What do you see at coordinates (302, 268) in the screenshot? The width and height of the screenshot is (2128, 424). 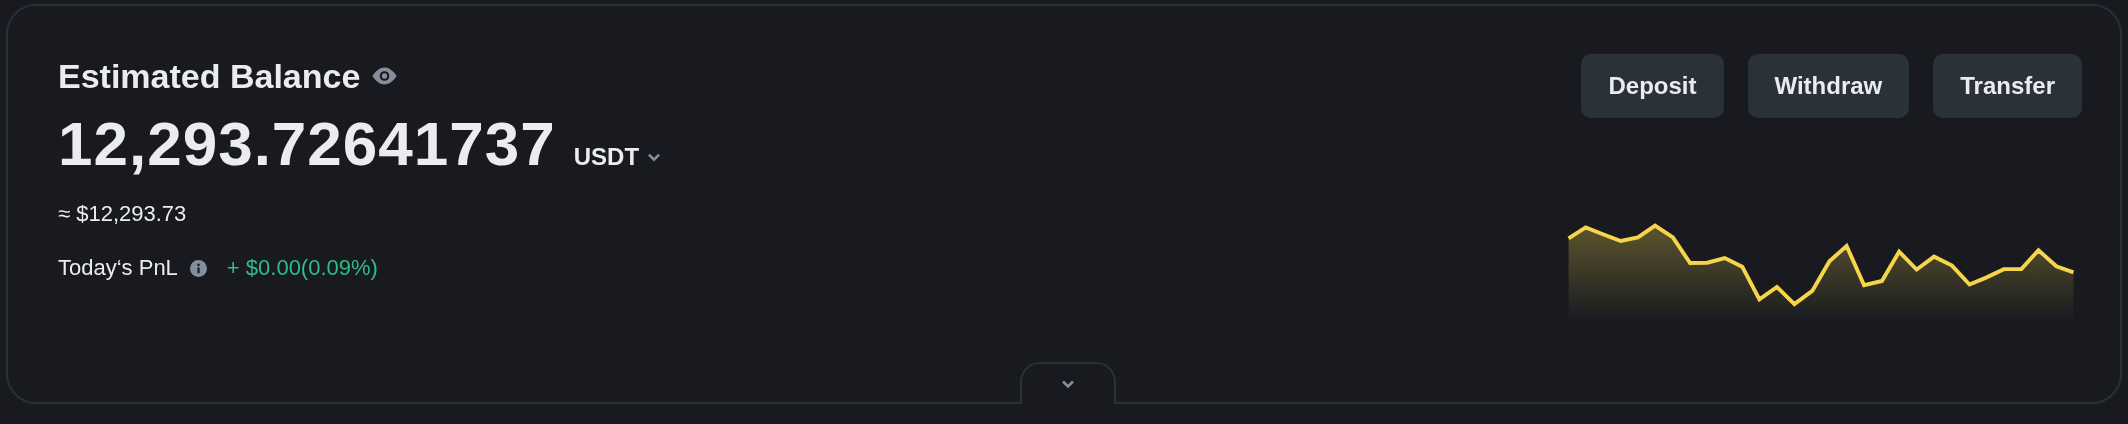 I see `pnl-value: + $0.00(0.09%)` at bounding box center [302, 268].